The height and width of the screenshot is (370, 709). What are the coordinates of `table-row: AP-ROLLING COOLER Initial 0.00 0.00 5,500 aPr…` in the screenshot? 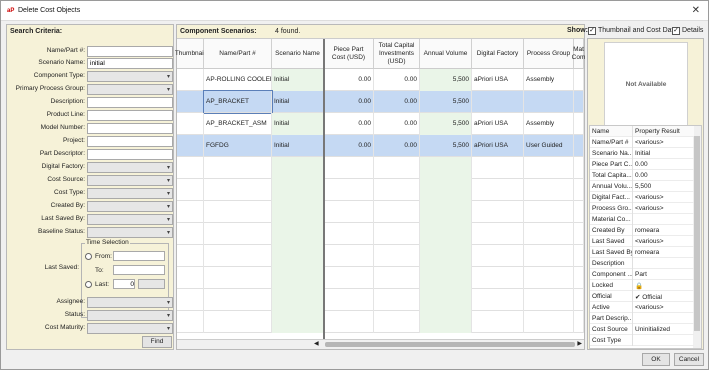 It's located at (380, 80).